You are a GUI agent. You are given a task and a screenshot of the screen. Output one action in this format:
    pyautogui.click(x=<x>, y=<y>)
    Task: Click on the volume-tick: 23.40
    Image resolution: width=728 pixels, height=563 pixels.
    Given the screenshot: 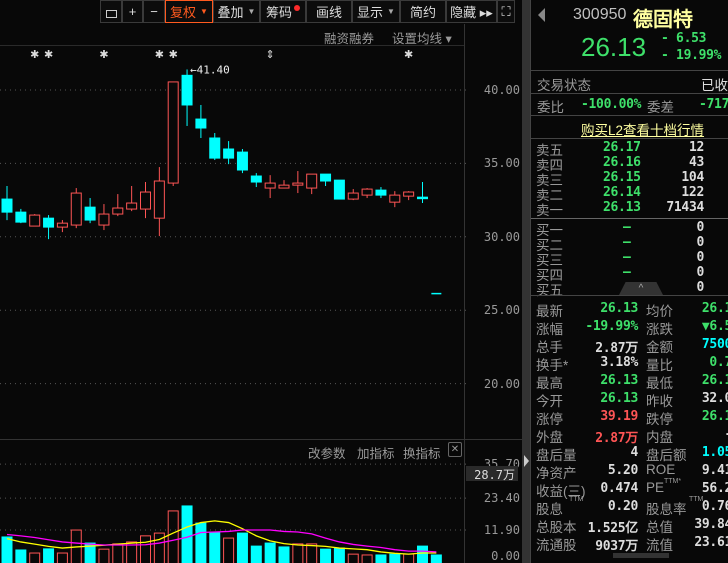 What is the action you would take?
    pyautogui.click(x=501, y=498)
    